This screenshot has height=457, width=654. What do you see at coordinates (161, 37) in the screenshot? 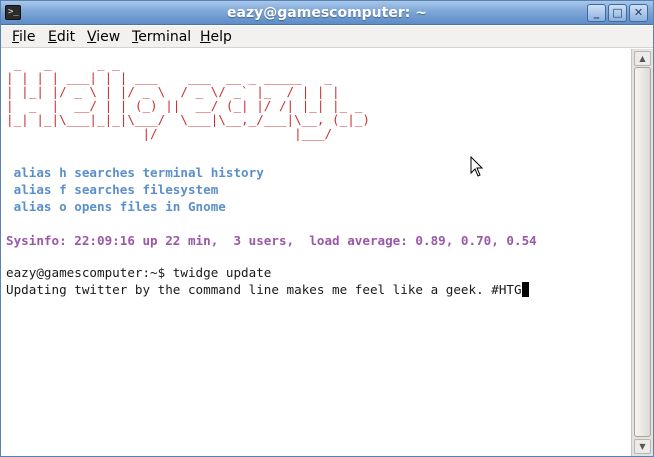
I see `menu-terminal: Terminal` at bounding box center [161, 37].